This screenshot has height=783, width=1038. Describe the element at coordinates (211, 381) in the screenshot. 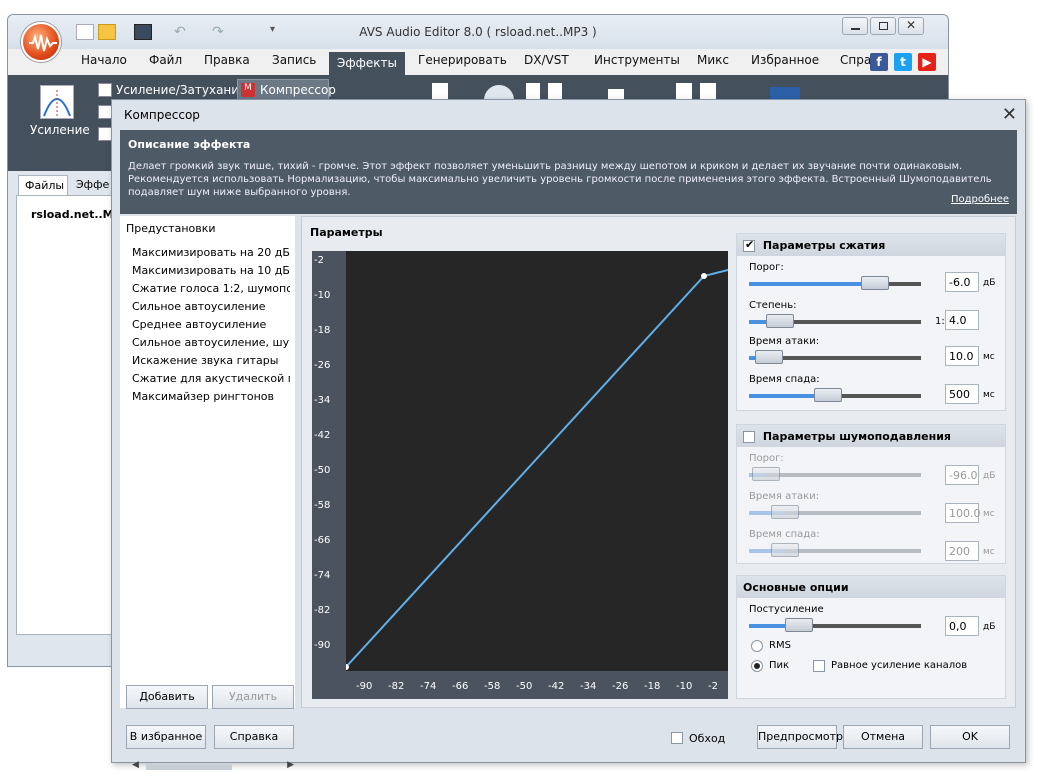

I see `list-item: Сжатие для акустической гит` at that location.